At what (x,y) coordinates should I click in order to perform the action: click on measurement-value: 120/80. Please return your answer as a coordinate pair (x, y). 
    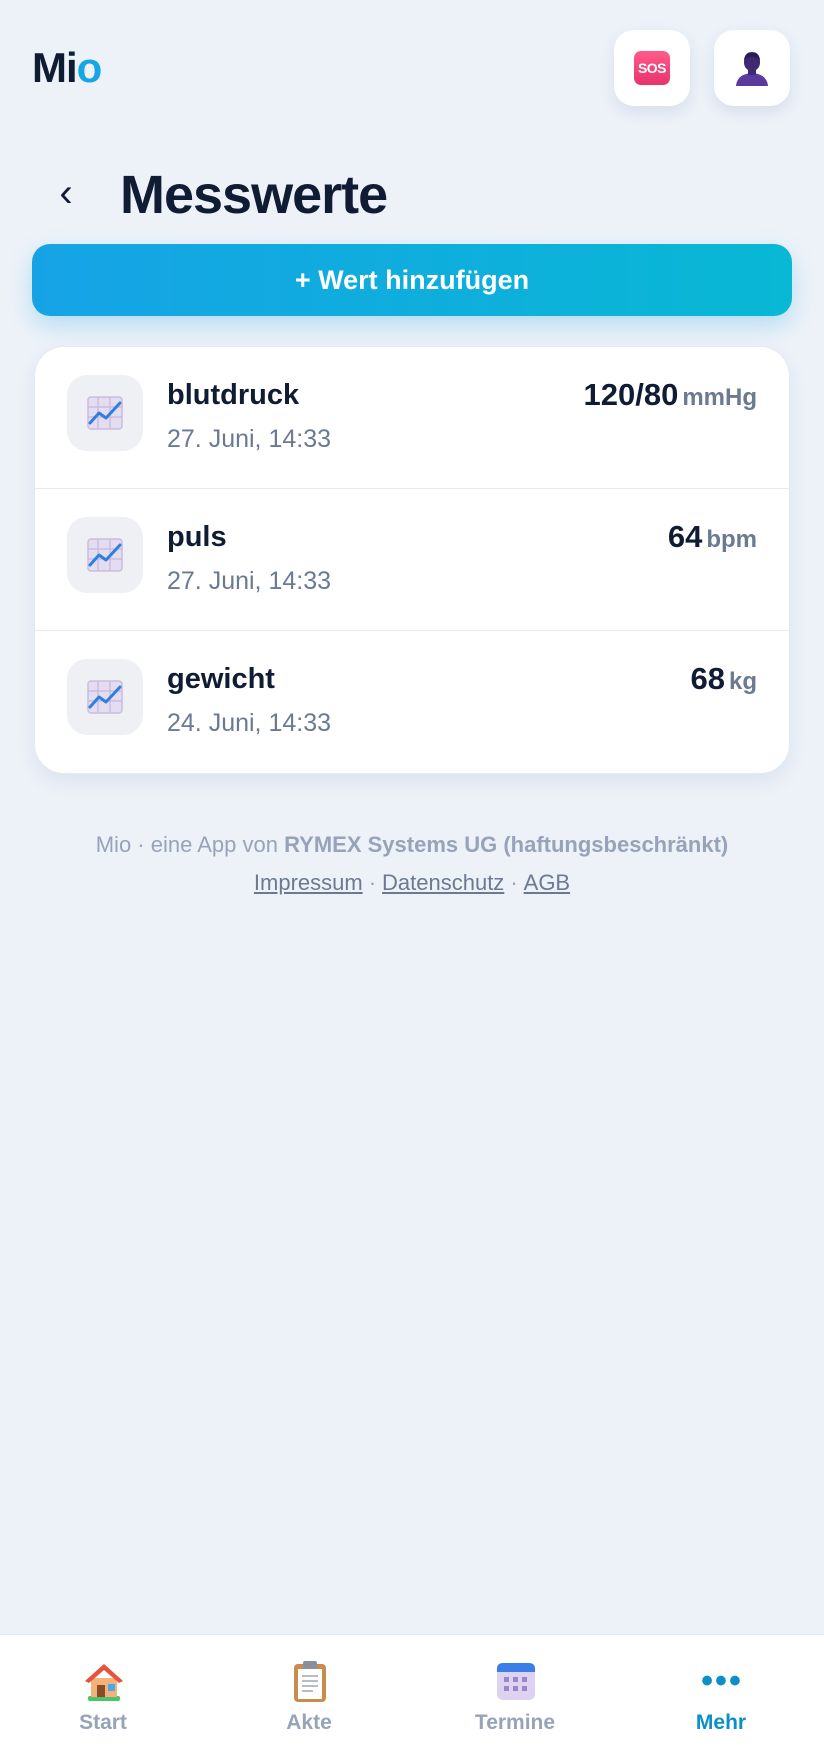
    Looking at the image, I should click on (631, 394).